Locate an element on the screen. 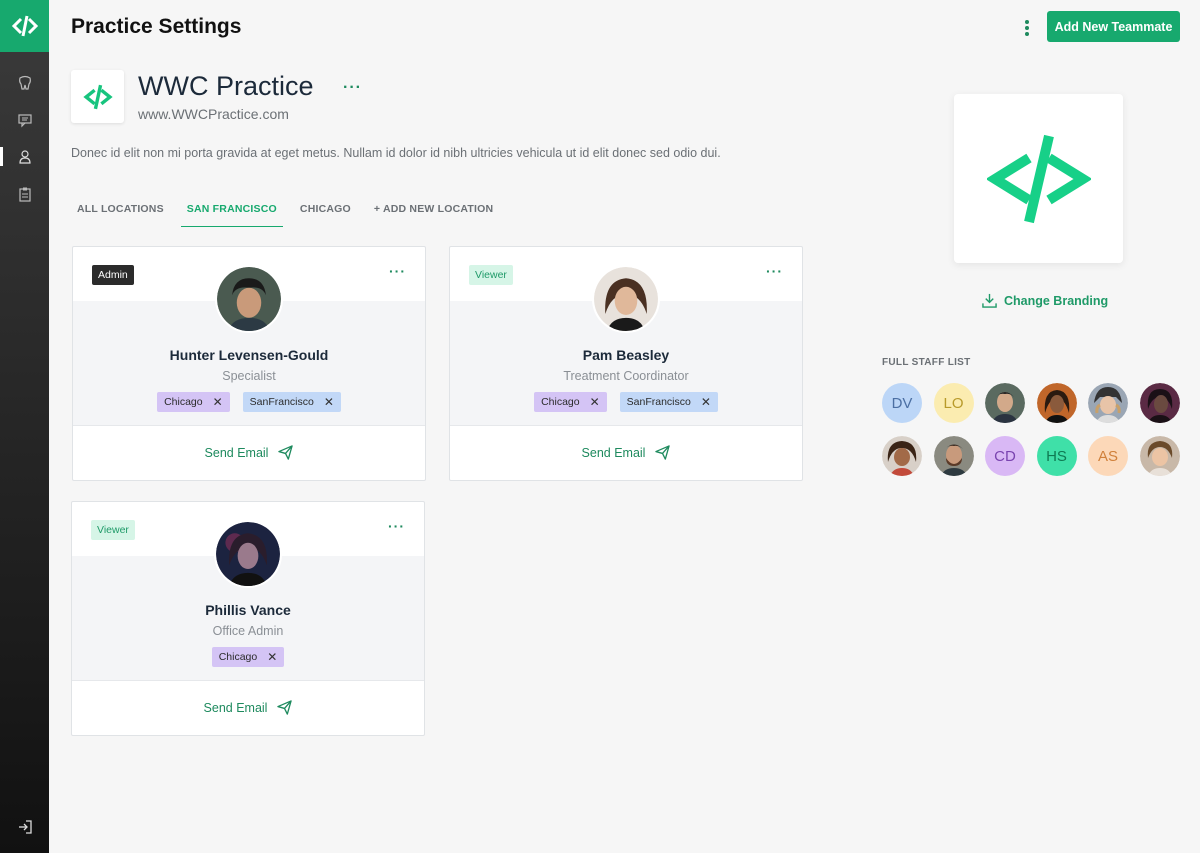  staff-list: DV LO CD HS AS is located at coordinates (1032, 429).